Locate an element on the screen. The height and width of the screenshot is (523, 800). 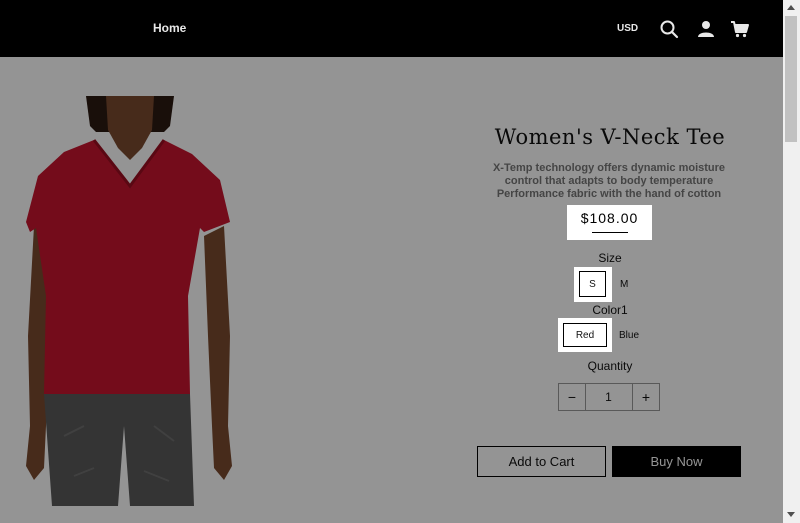
size-option-s-highlight: S is located at coordinates (593, 284).